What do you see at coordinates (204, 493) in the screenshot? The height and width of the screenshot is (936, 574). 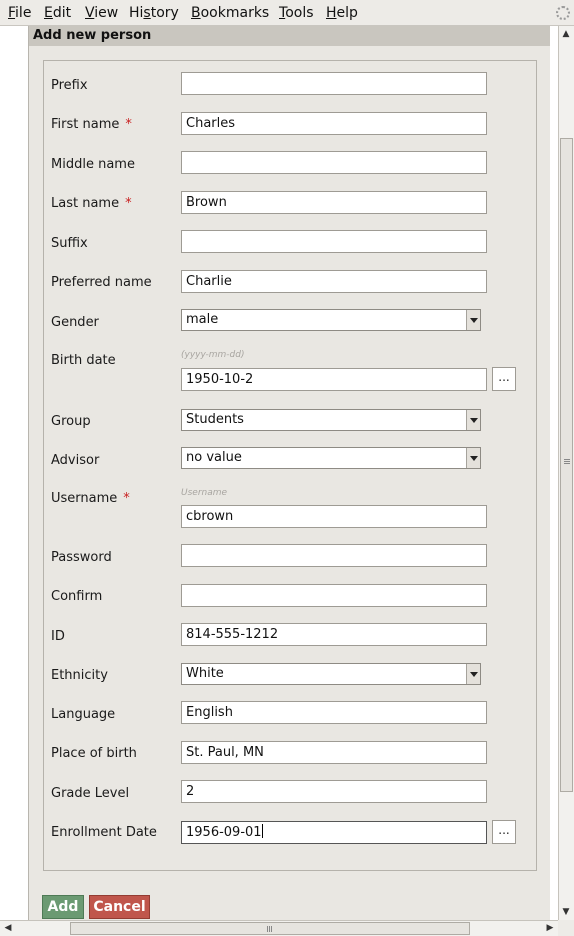 I see `username-hint: Username` at bounding box center [204, 493].